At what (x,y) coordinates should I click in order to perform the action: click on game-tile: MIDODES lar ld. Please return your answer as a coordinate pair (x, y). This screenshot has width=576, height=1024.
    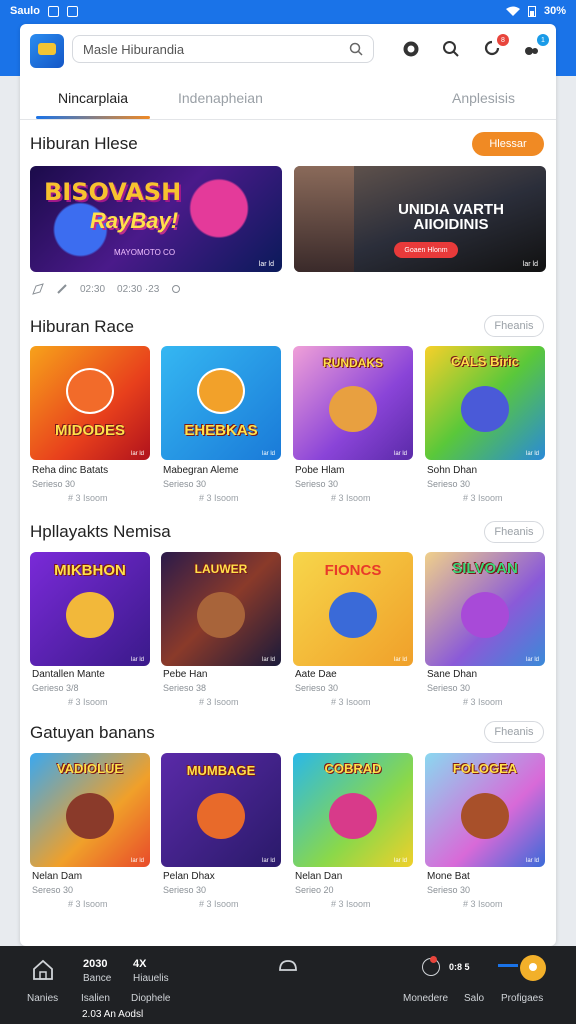
    Looking at the image, I should click on (90, 403).